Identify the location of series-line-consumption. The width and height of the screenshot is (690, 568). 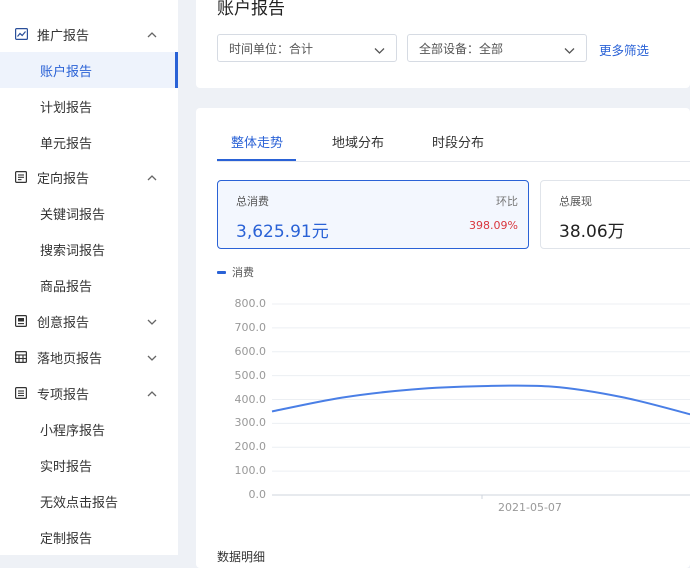
(480, 400).